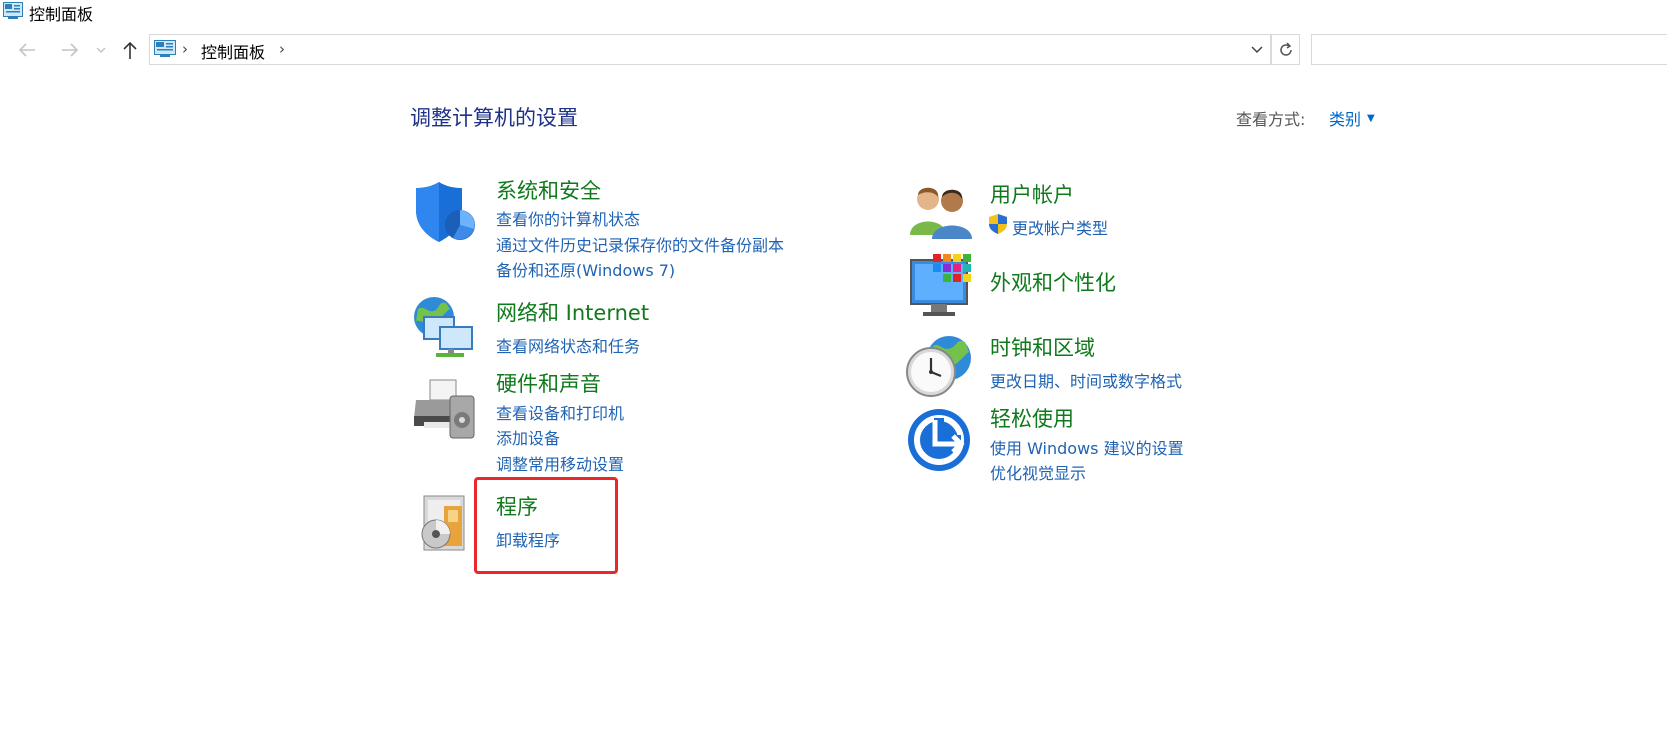 Image resolution: width=1667 pixels, height=741 pixels. What do you see at coordinates (445, 213) in the screenshot?
I see `shield-icon` at bounding box center [445, 213].